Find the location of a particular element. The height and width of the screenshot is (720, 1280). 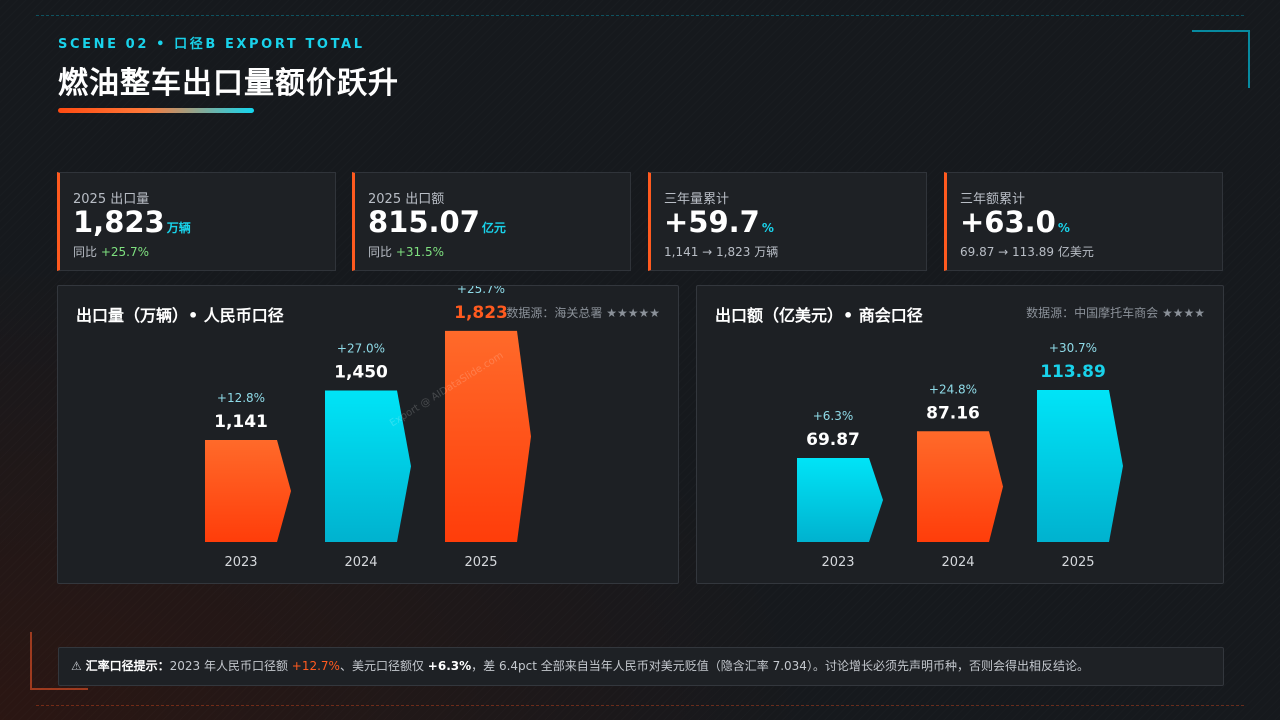

kpi-value: +63.0 is located at coordinates (1008, 222).